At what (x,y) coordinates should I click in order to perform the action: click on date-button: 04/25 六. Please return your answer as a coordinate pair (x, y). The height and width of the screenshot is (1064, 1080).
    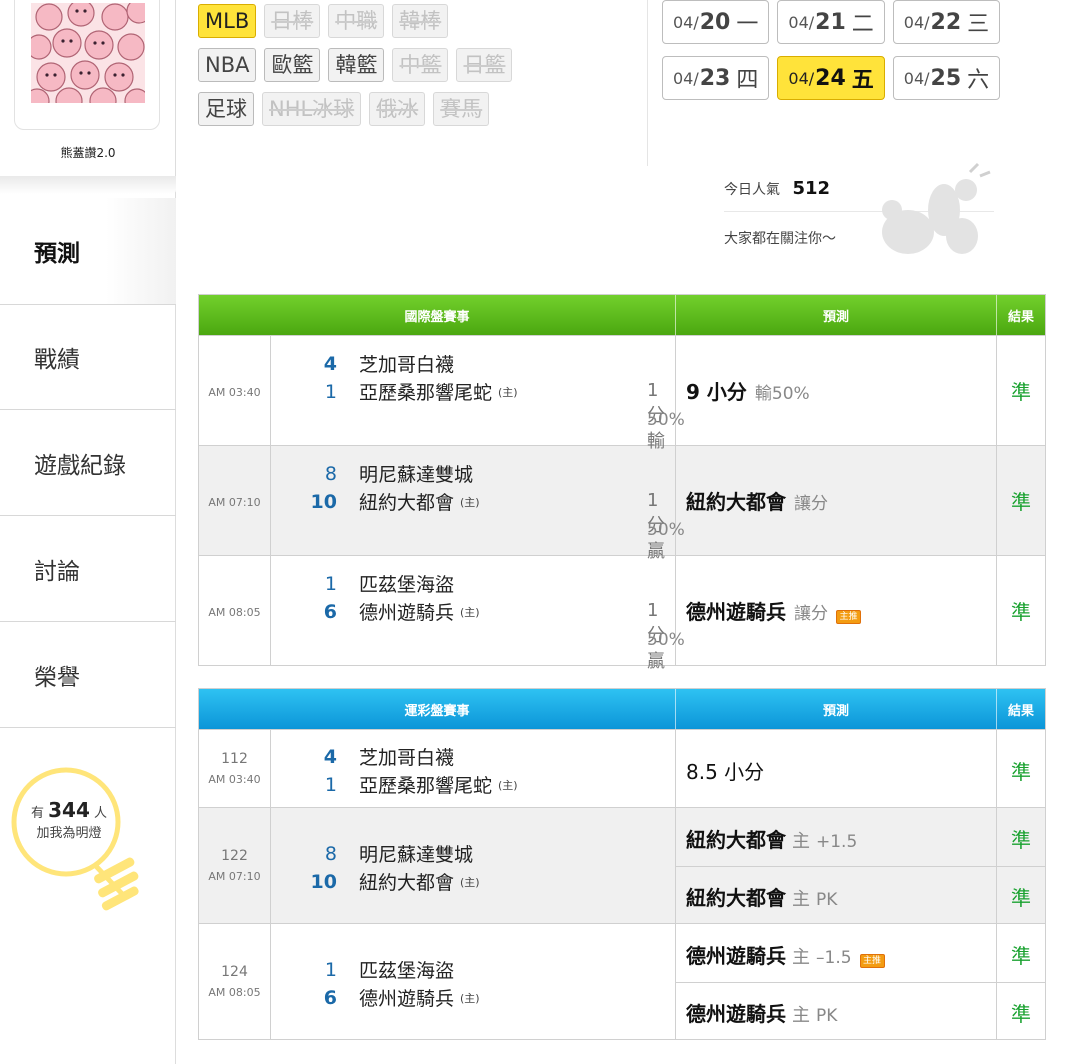
    Looking at the image, I should click on (946, 78).